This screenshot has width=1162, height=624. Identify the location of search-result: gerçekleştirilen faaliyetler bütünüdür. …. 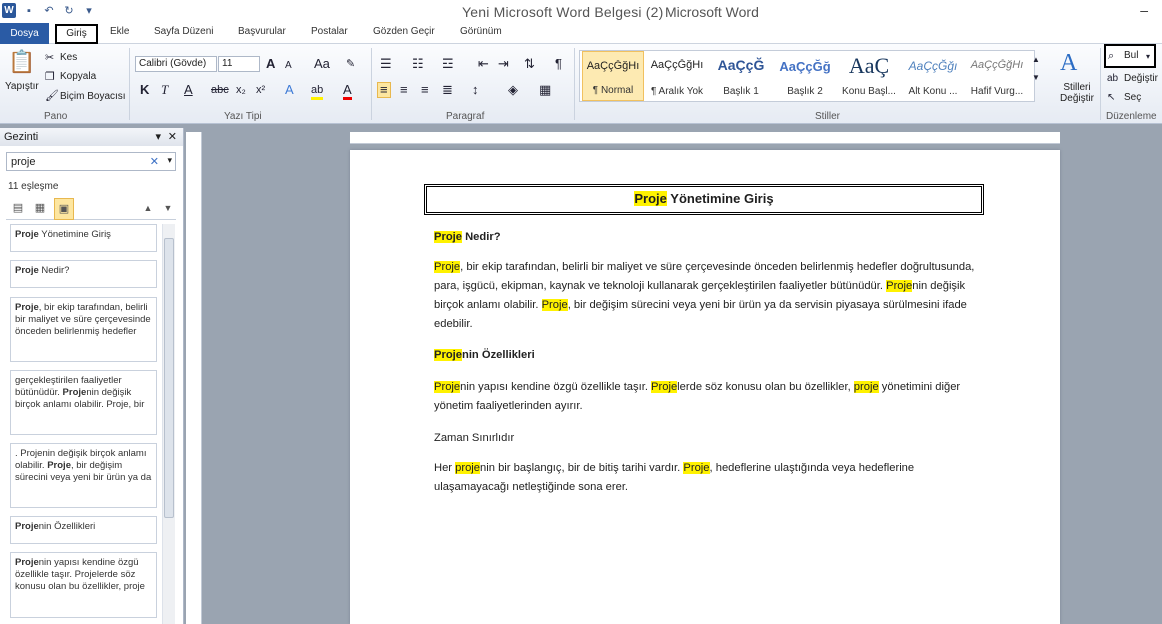
(83, 402).